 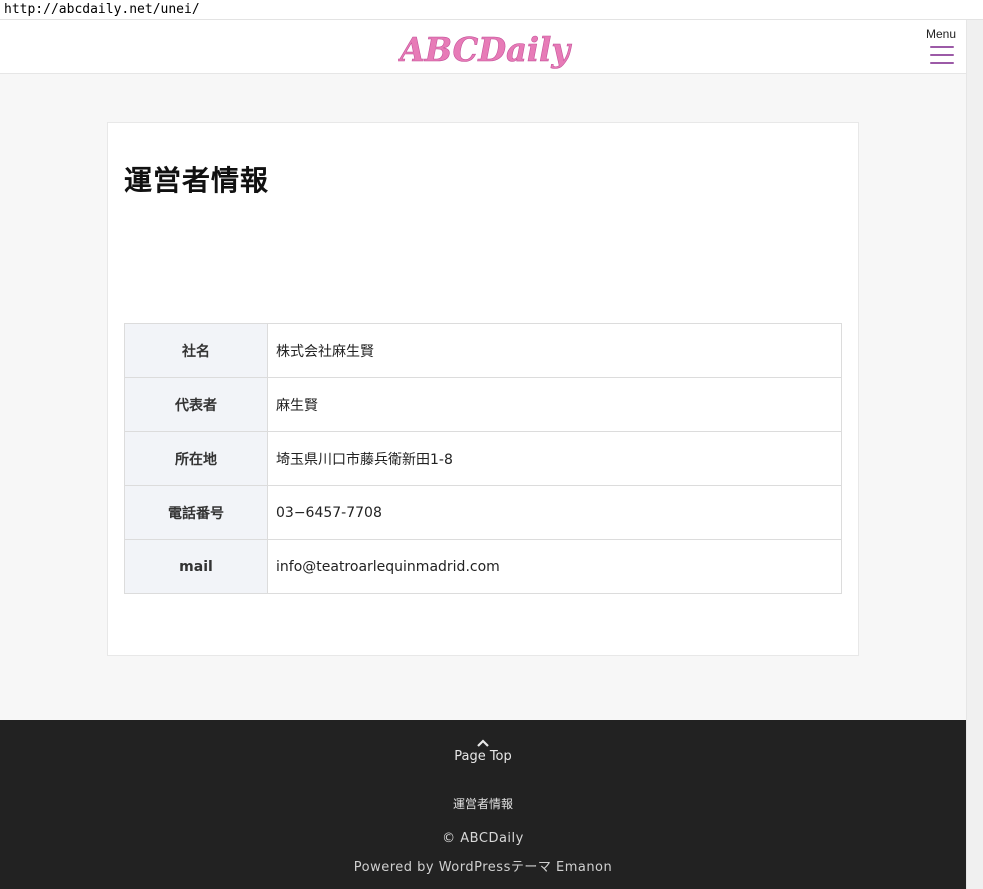 I want to click on row-label: 所在地, so click(x=196, y=458).